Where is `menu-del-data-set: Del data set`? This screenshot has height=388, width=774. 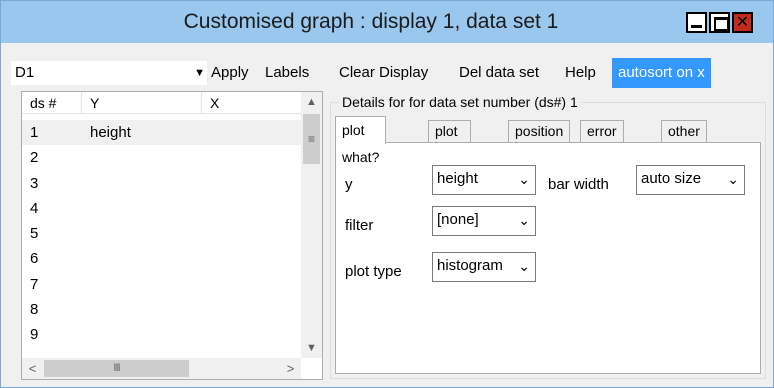 menu-del-data-set: Del data set is located at coordinates (499, 73).